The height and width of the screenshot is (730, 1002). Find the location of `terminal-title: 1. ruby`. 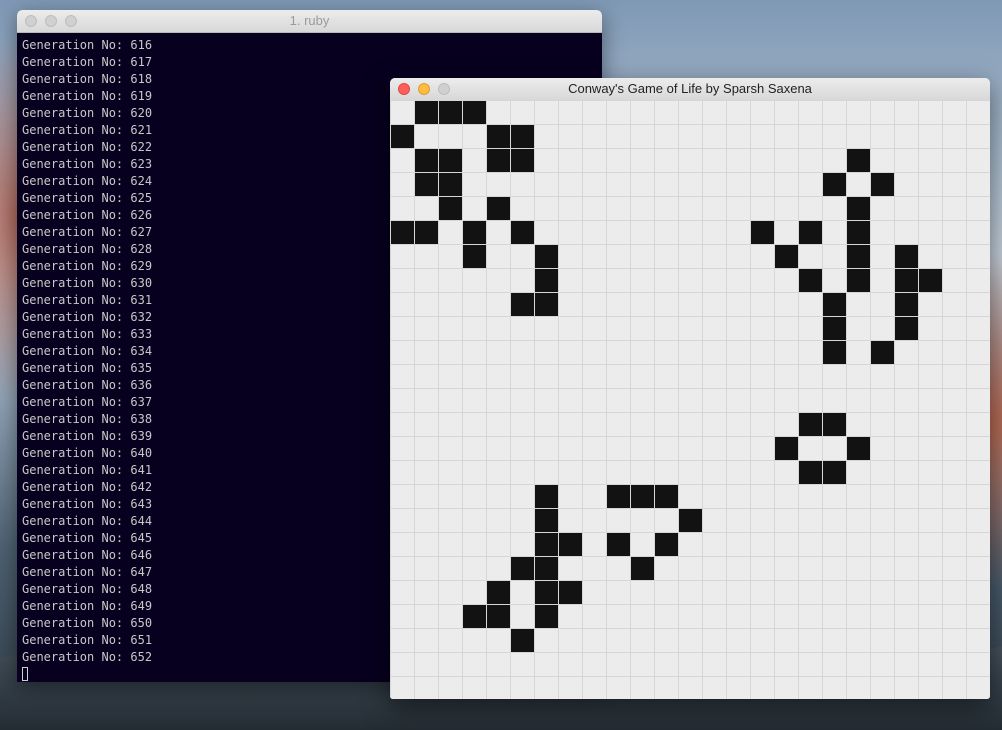

terminal-title: 1. ruby is located at coordinates (309, 20).